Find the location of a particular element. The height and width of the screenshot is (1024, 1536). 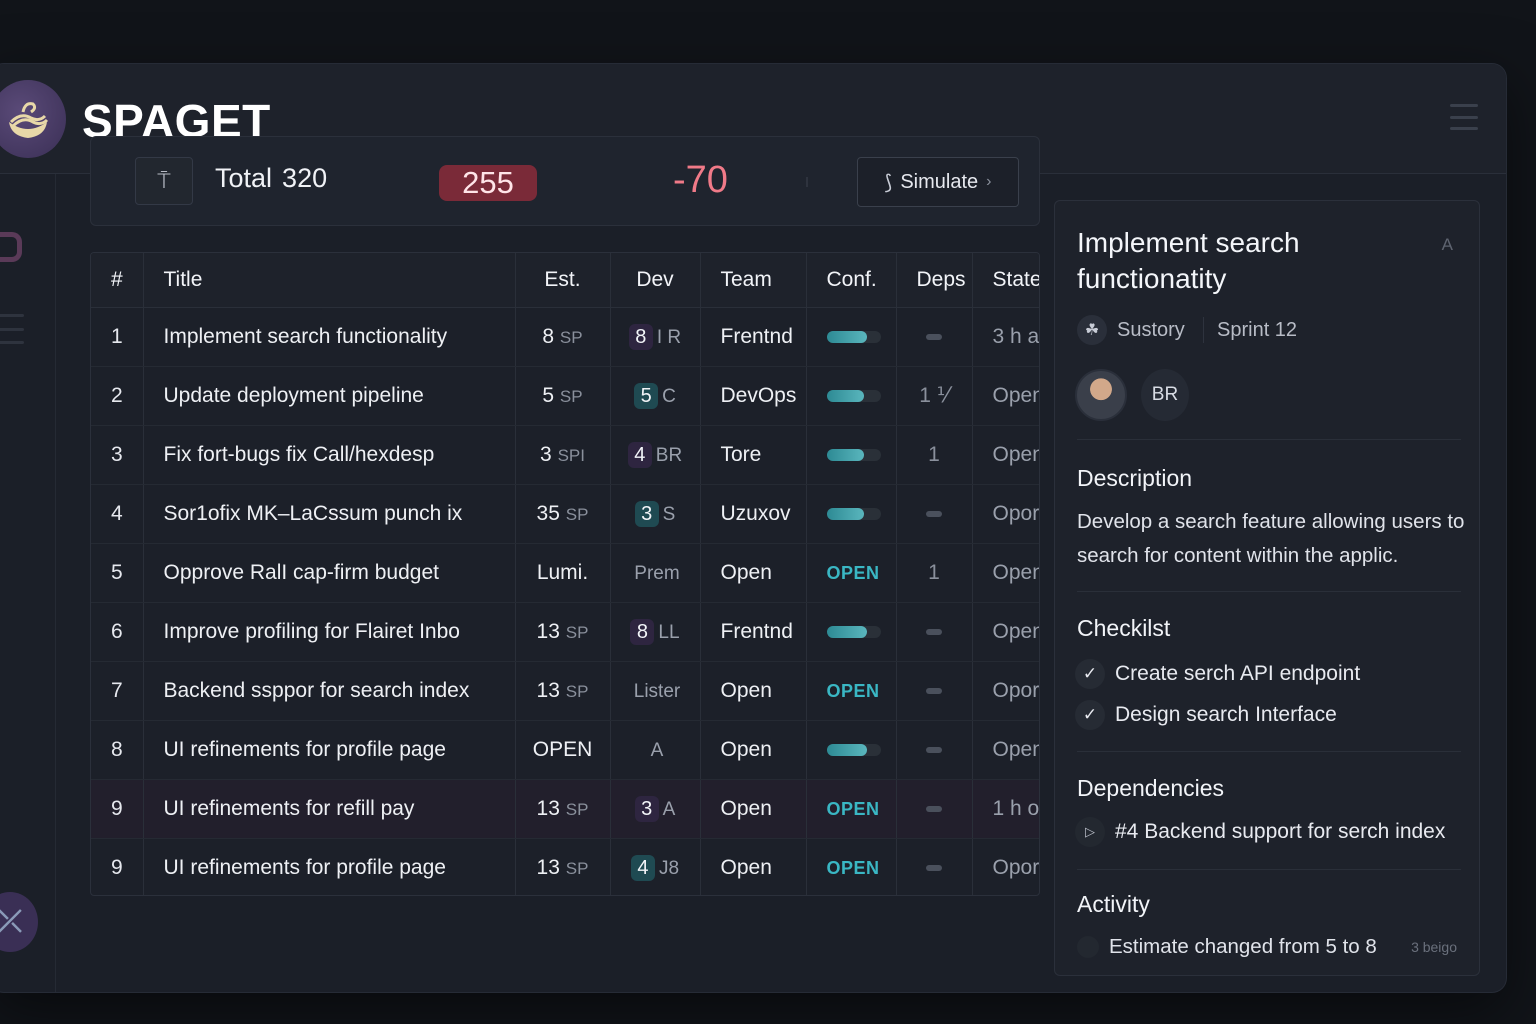

capacity-badge: 255 is located at coordinates (488, 183).